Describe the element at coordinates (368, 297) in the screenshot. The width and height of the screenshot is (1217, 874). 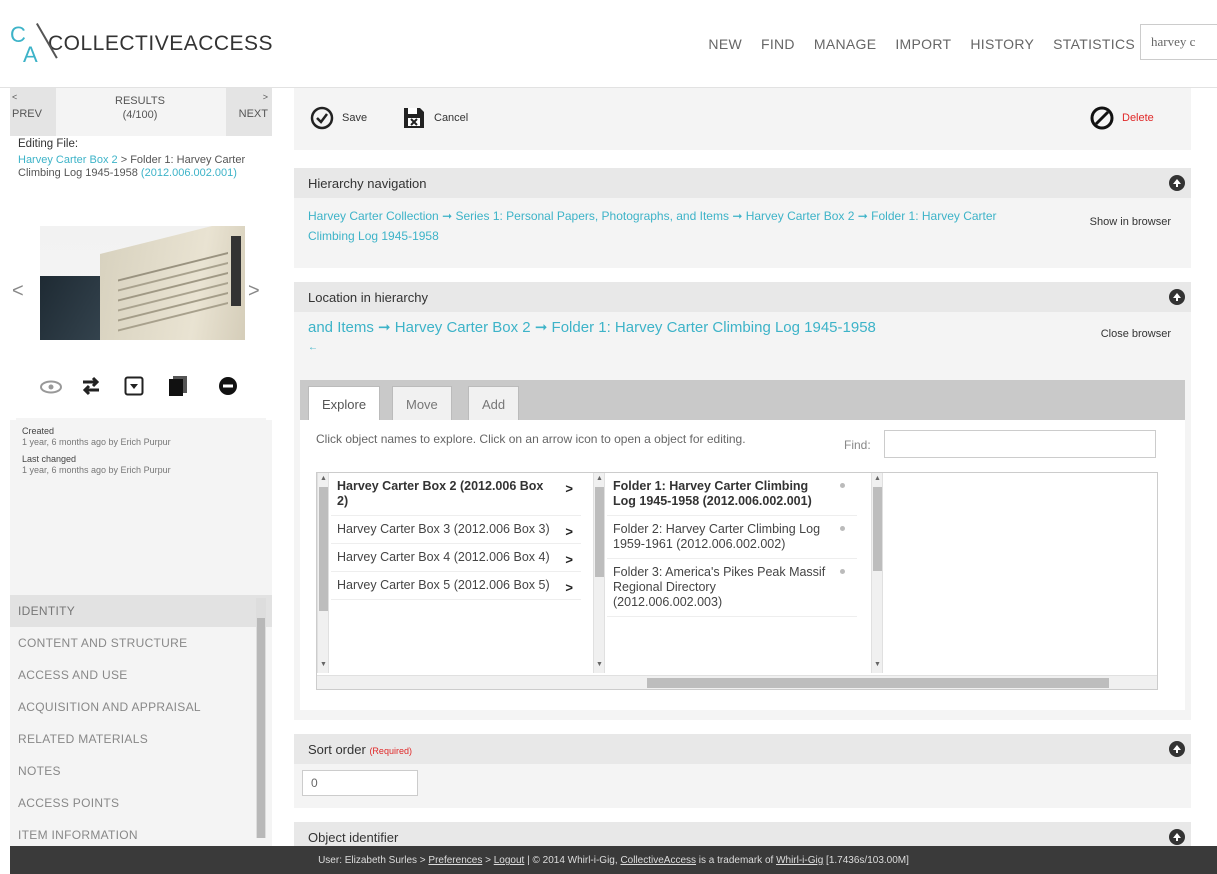
I see `location-title: Location in hierarchy` at that location.